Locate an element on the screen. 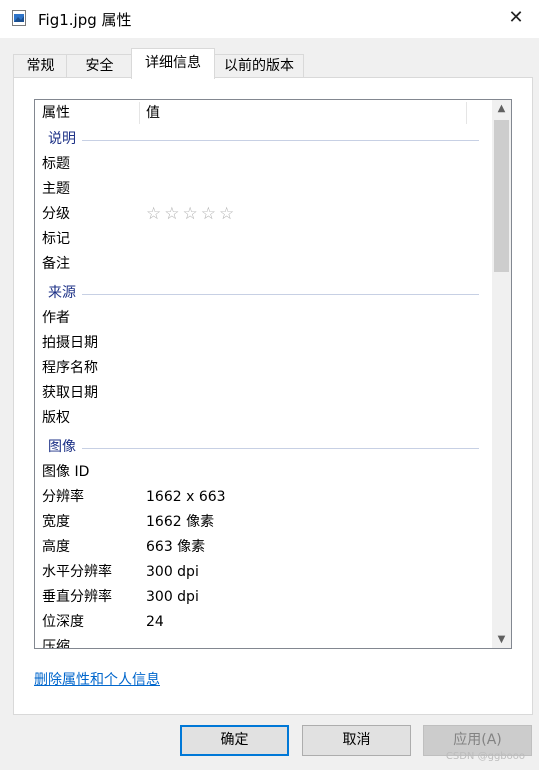  window-title: Fig1.jpg 属性 is located at coordinates (85, 20).